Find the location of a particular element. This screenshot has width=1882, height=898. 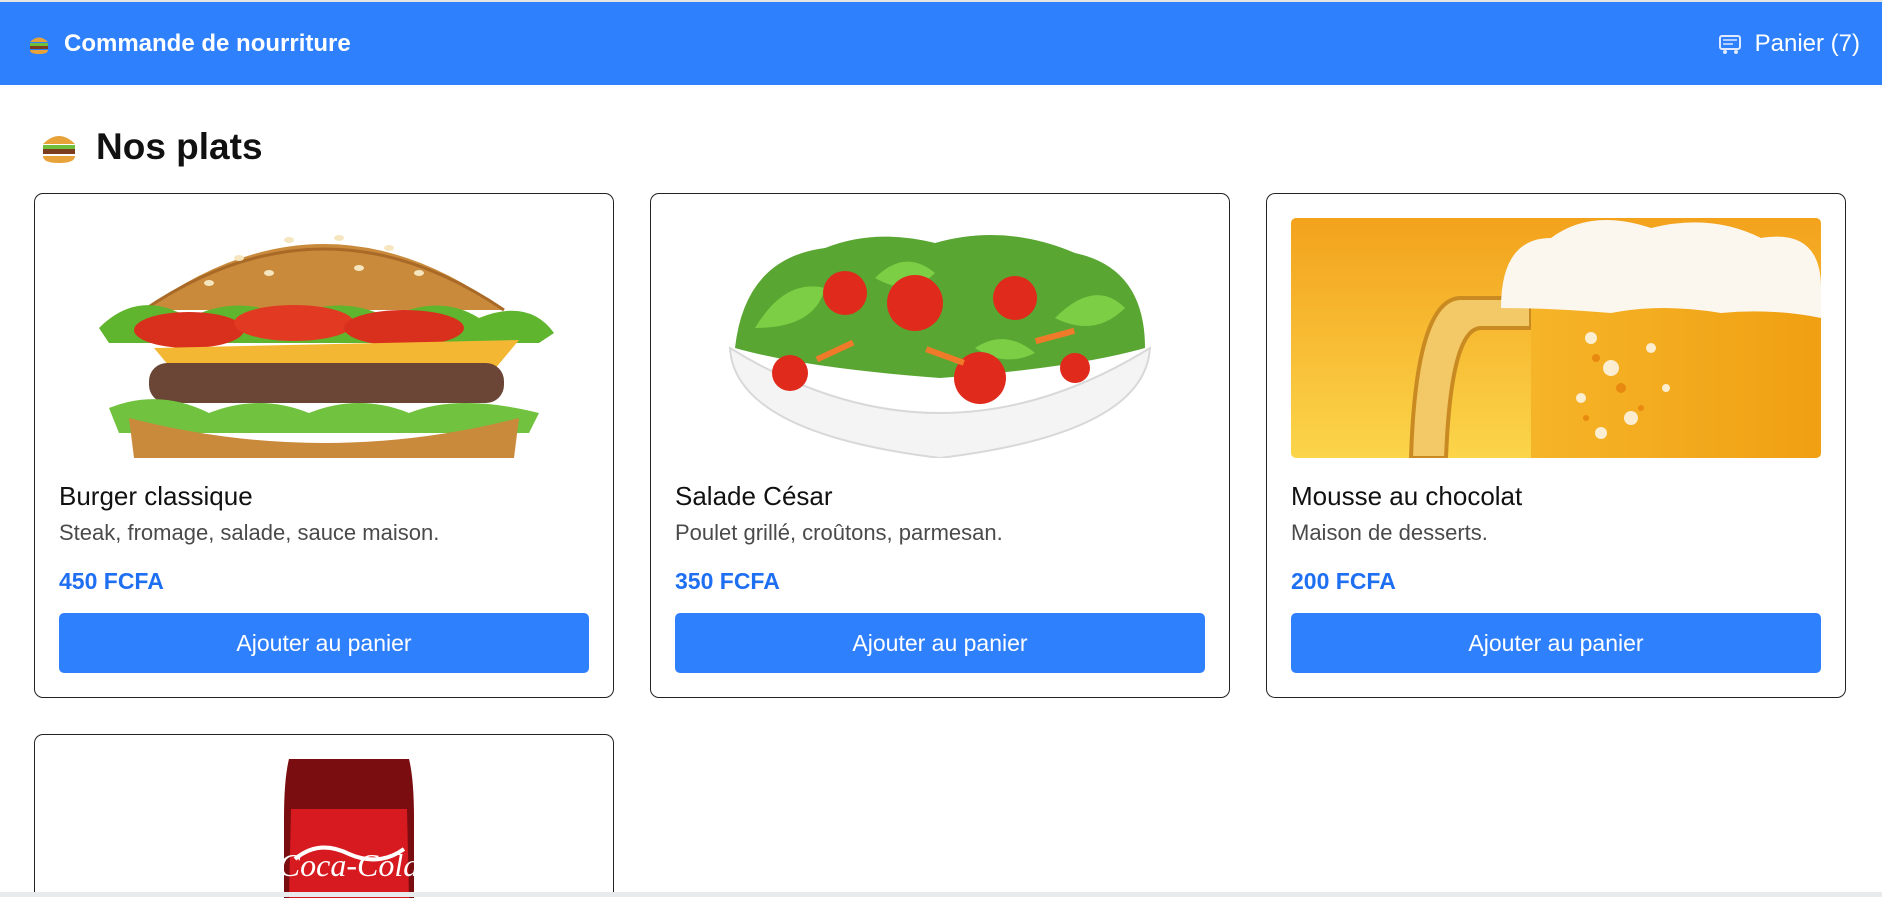

product-price: 350 FCFA is located at coordinates (727, 581).